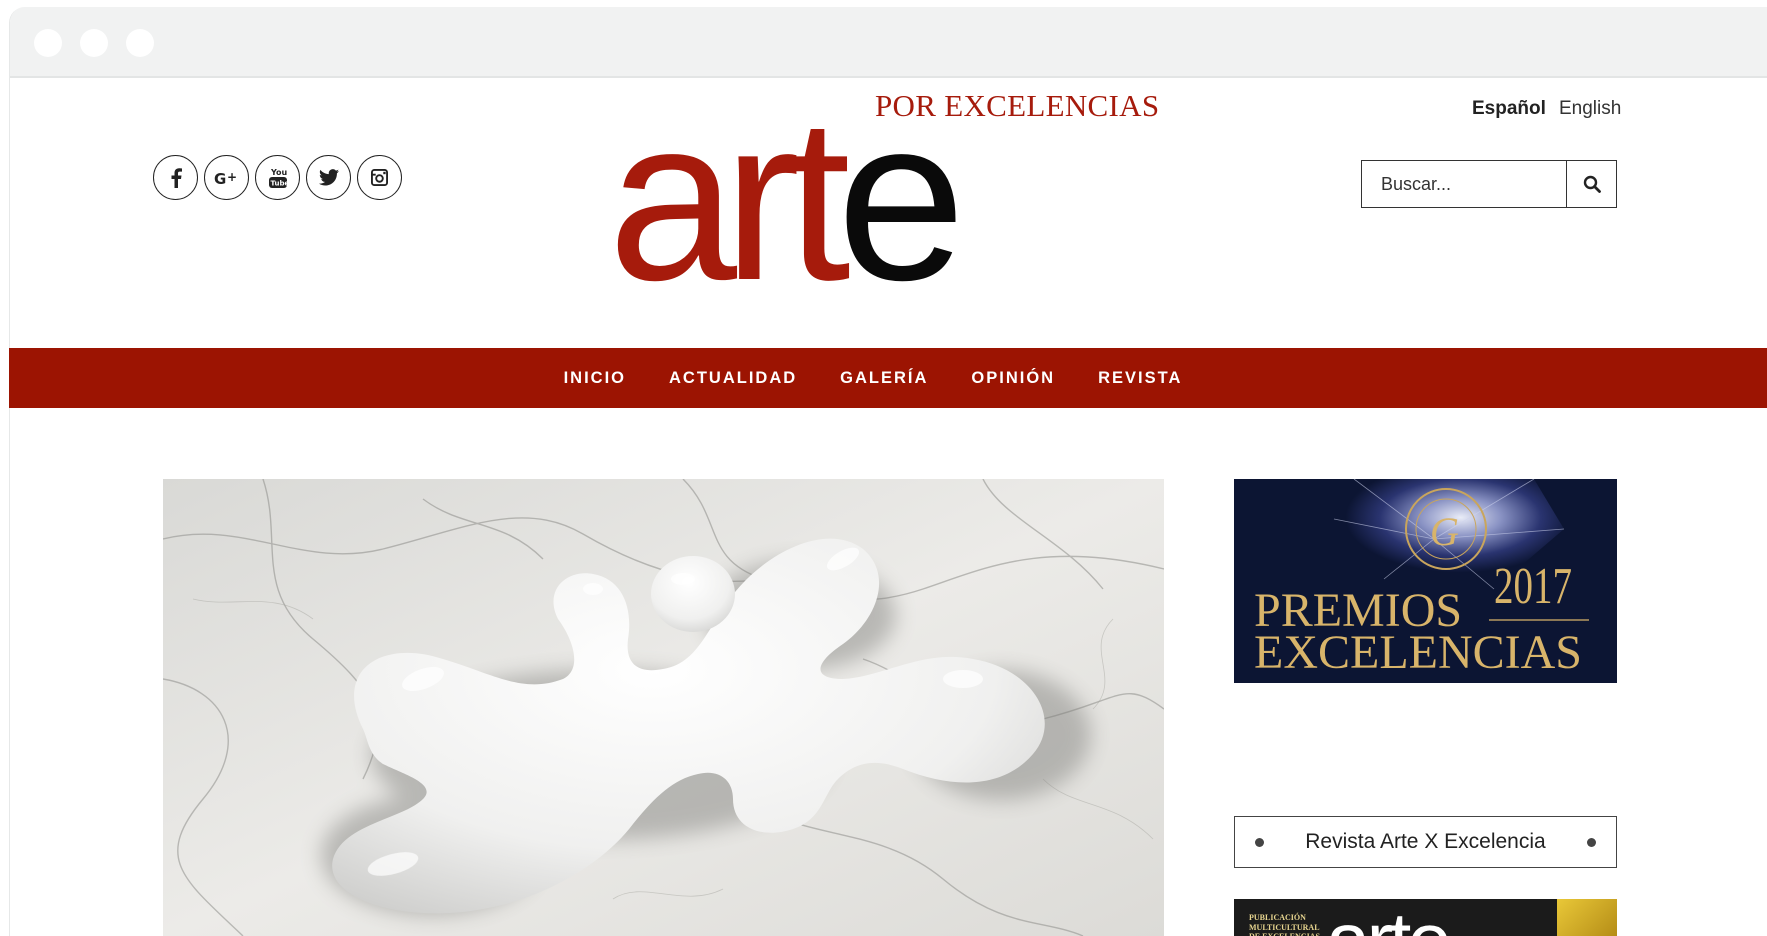 This screenshot has height=936, width=1767. I want to click on window-minimize-dot, so click(94, 43).